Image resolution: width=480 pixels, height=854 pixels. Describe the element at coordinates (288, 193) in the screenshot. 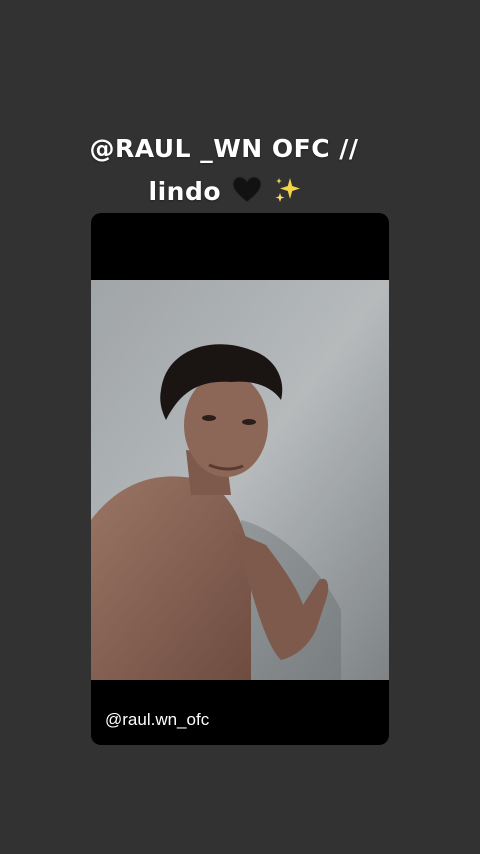

I see `sparkles-icon` at that location.